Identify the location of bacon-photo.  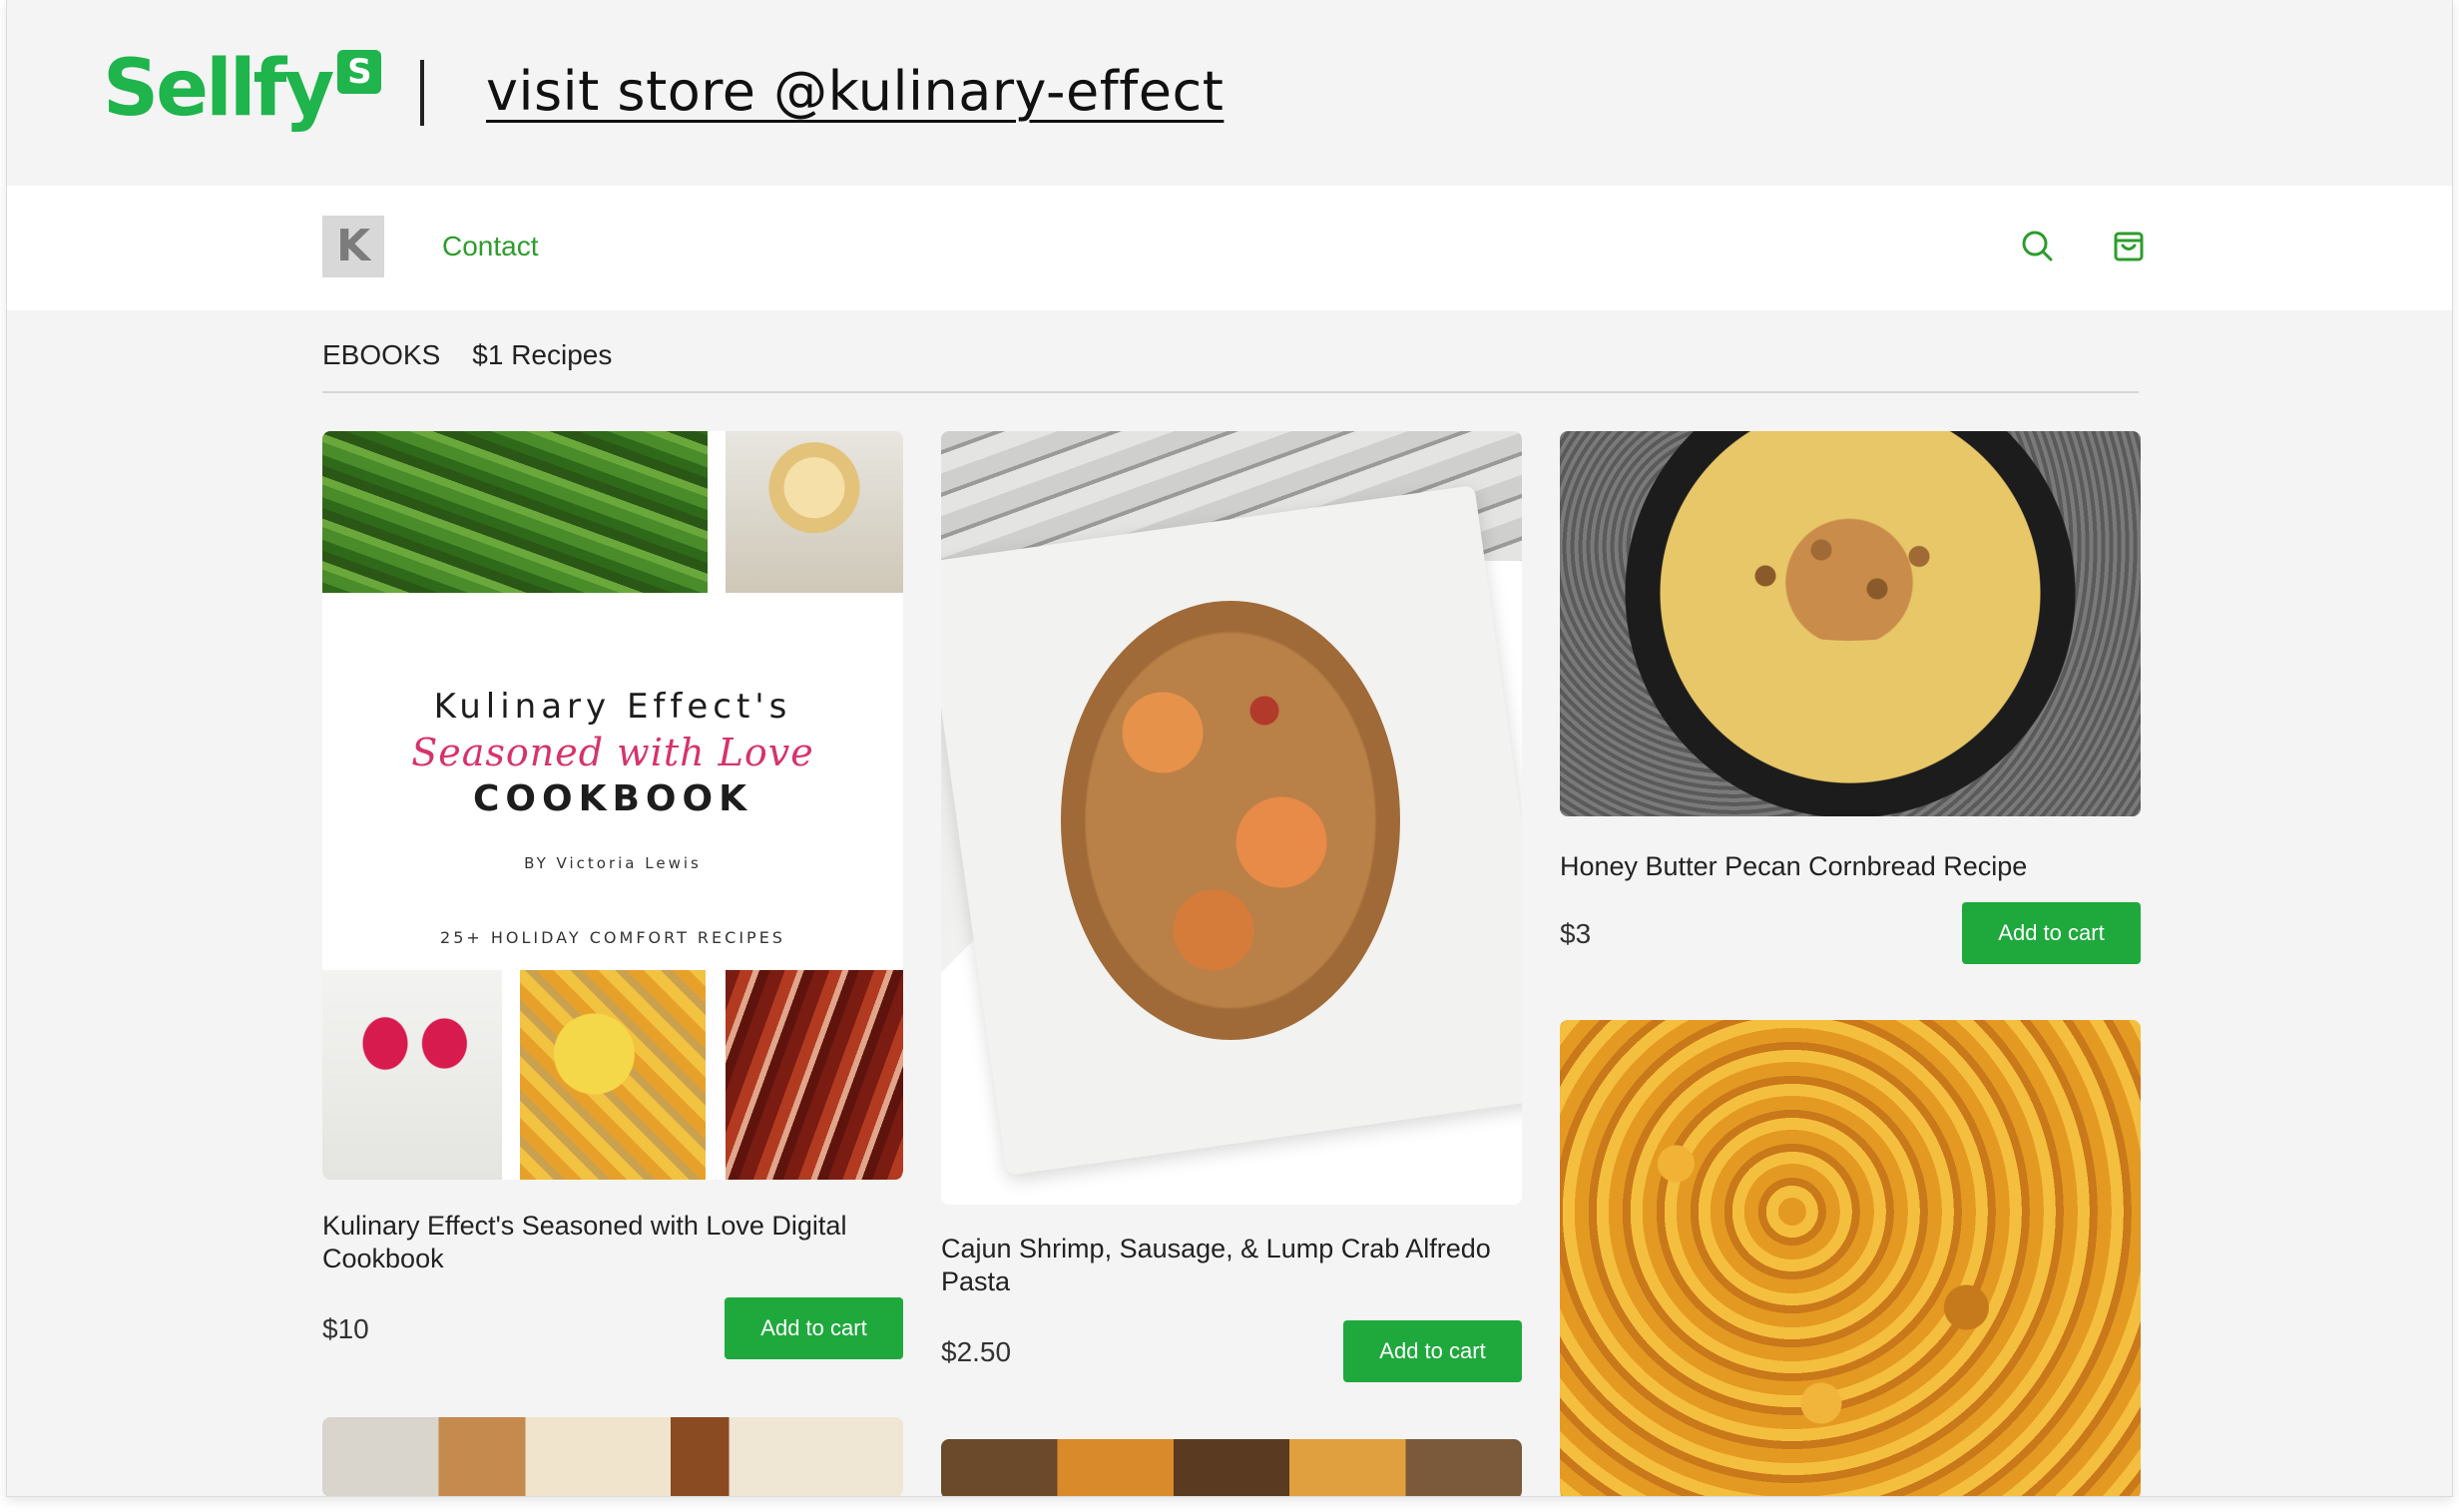
(814, 1075).